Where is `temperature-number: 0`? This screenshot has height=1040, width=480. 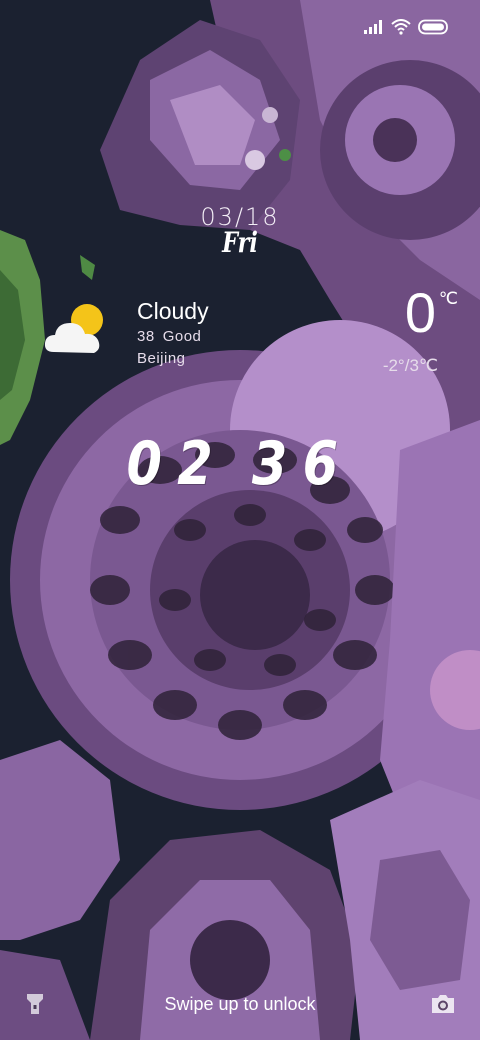 temperature-number: 0 is located at coordinates (420, 312).